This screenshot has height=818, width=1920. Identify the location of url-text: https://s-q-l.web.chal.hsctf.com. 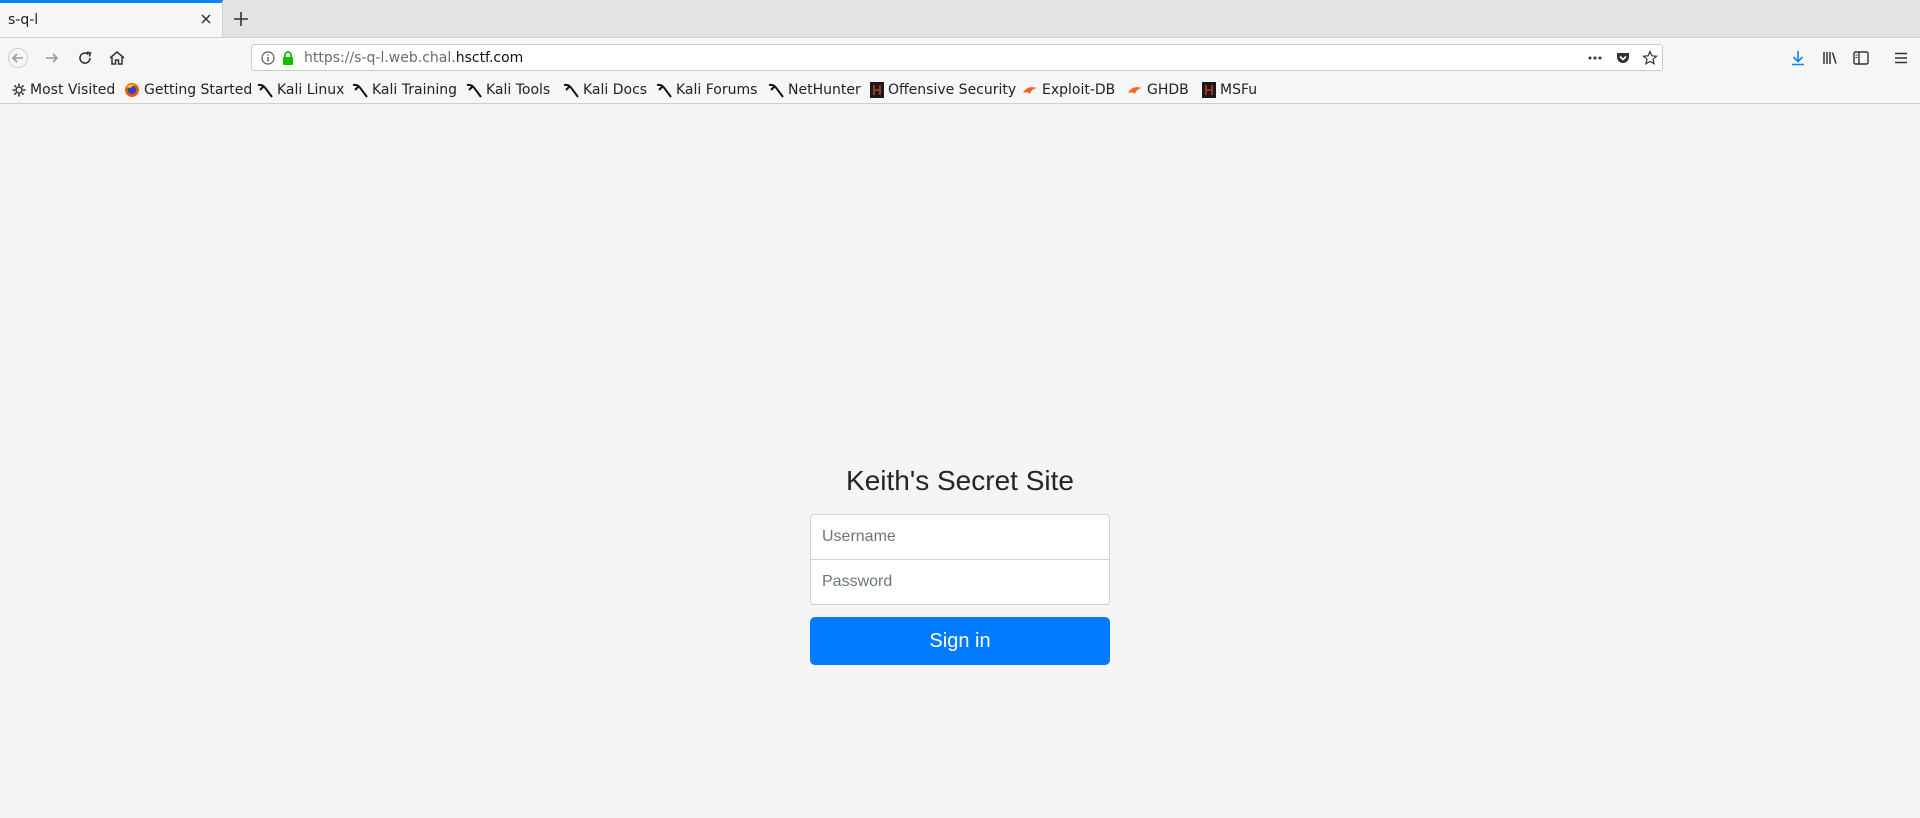
(413, 58).